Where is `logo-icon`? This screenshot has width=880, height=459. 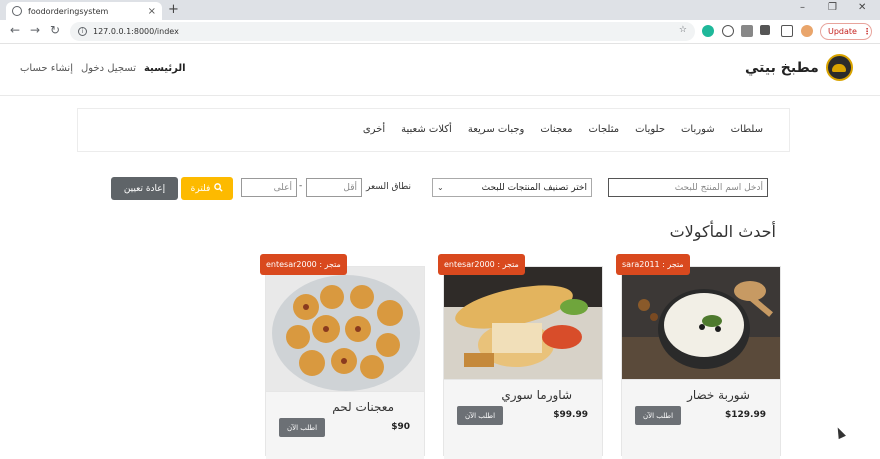 logo-icon is located at coordinates (839, 67).